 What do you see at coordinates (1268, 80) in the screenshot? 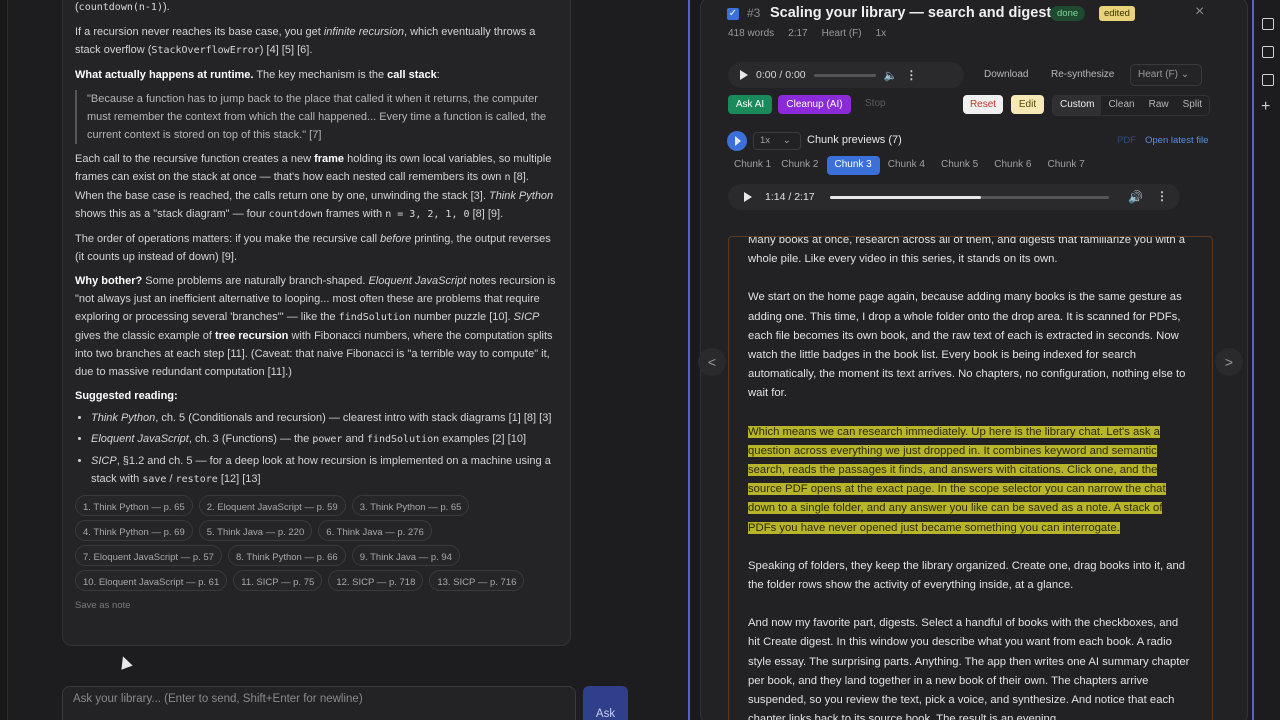
I see `book-icon` at bounding box center [1268, 80].